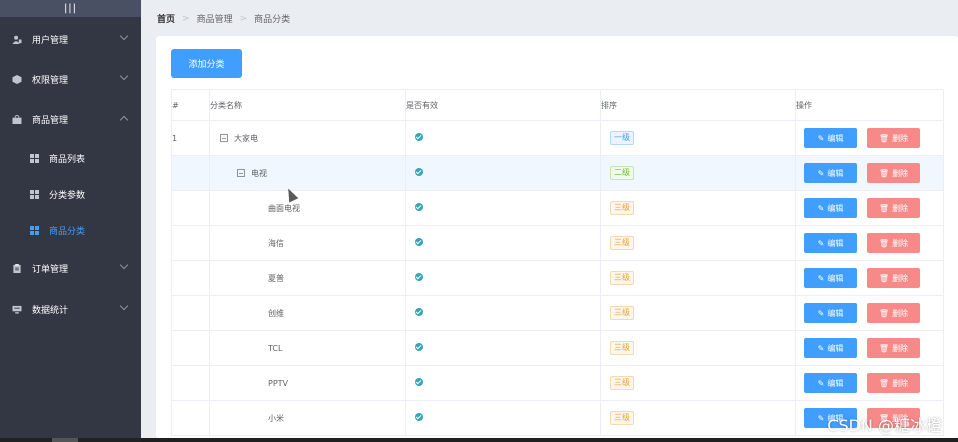 The image size is (958, 442). What do you see at coordinates (307, 105) in the screenshot?
I see `header-name: 分类名称` at bounding box center [307, 105].